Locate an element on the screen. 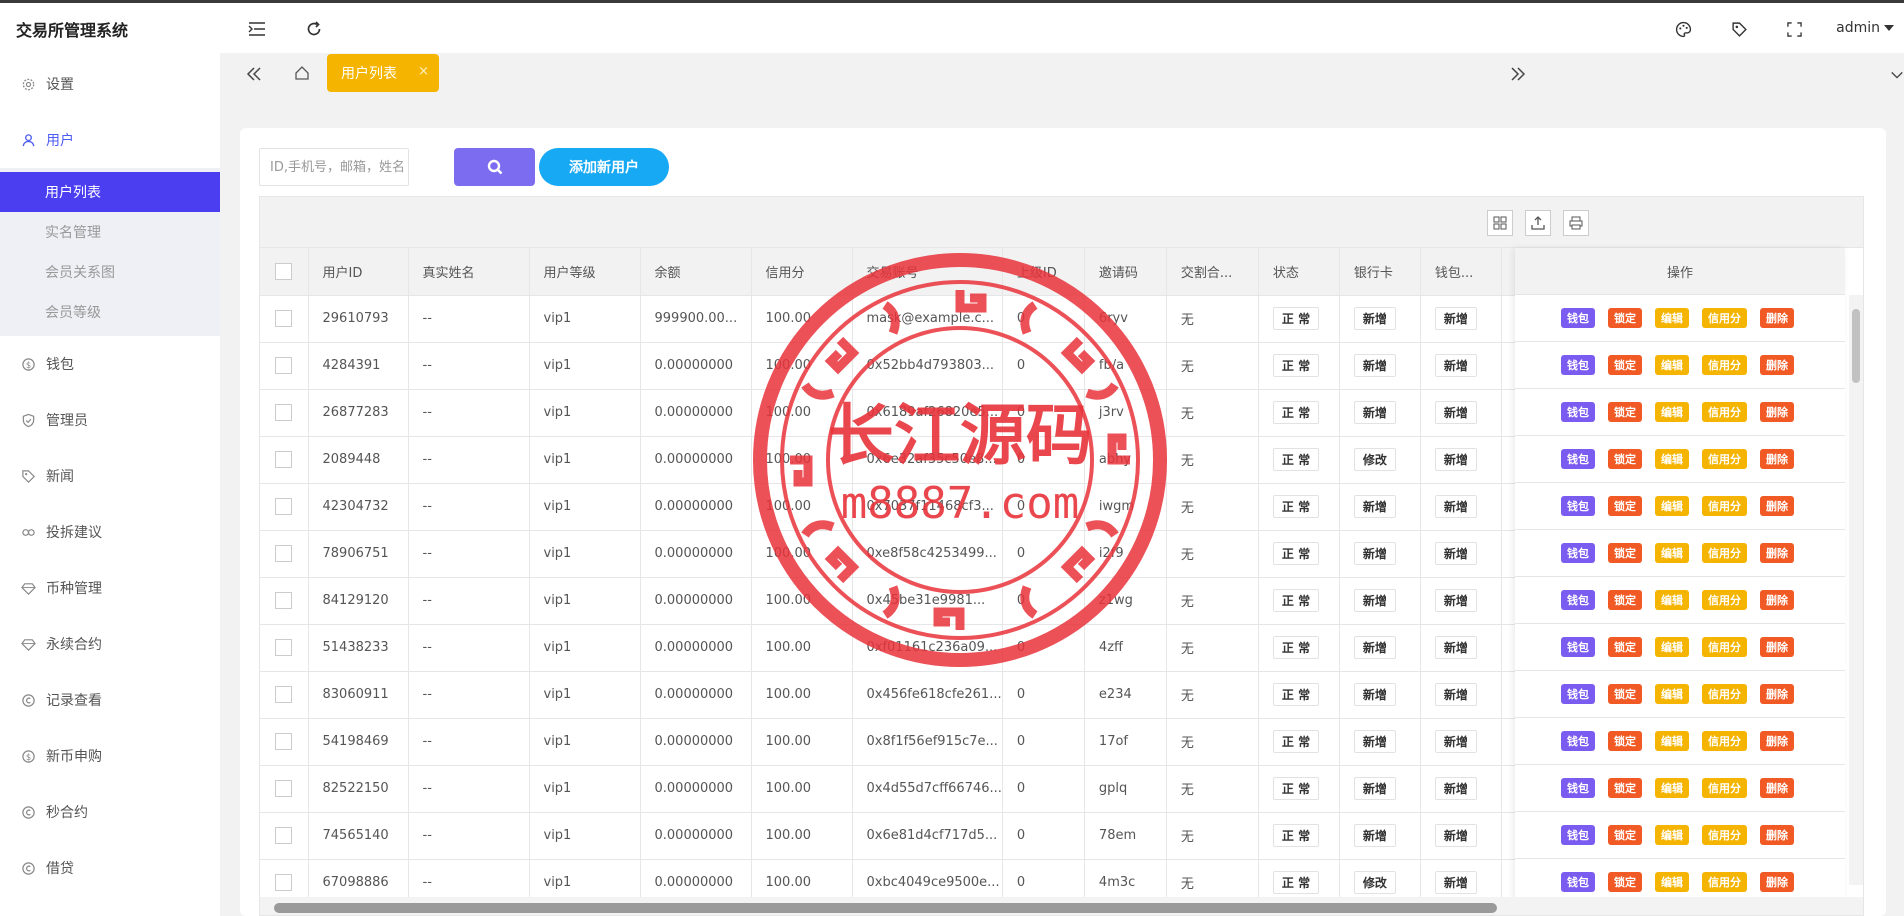  sidebar-item-users: 用户 is located at coordinates (110, 140).